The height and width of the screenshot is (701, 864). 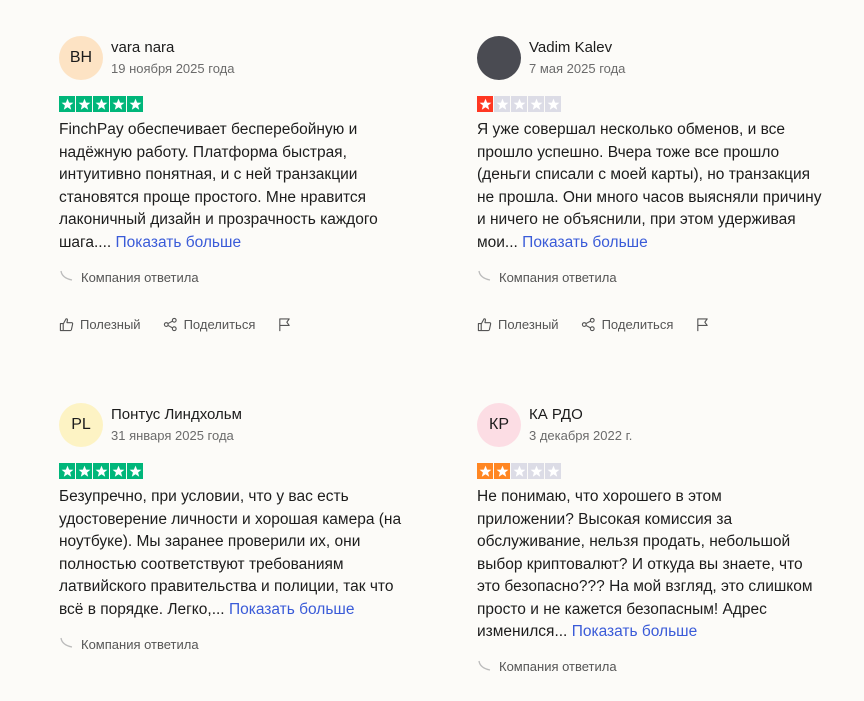 What do you see at coordinates (176, 415) in the screenshot?
I see `reviewer-name: Понтус Линдхольм` at bounding box center [176, 415].